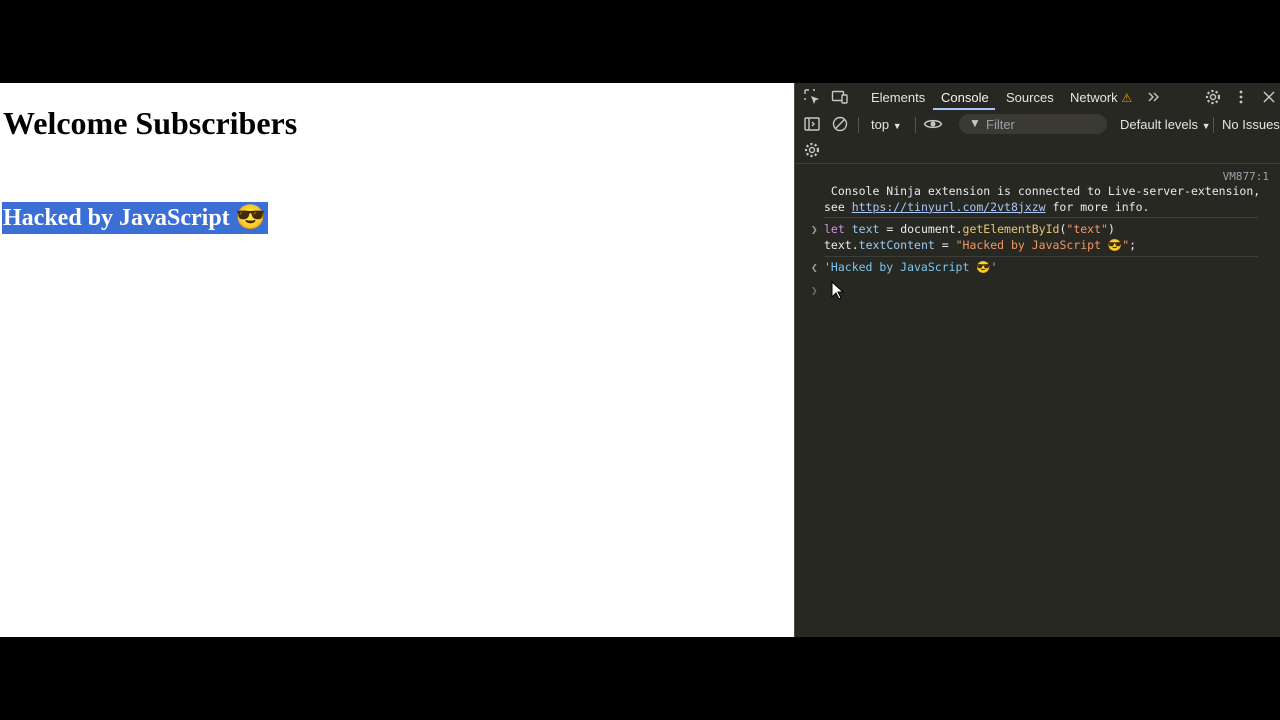  Describe the element at coordinates (1133, 244) in the screenshot. I see `code2-semicolon: ;` at that location.